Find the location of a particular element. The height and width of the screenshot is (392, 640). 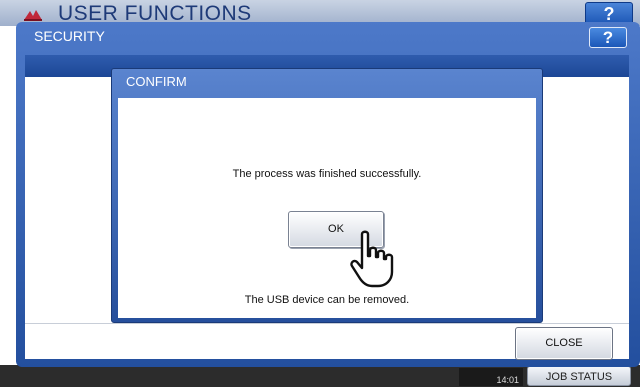

close-button: CLOSE is located at coordinates (564, 343).